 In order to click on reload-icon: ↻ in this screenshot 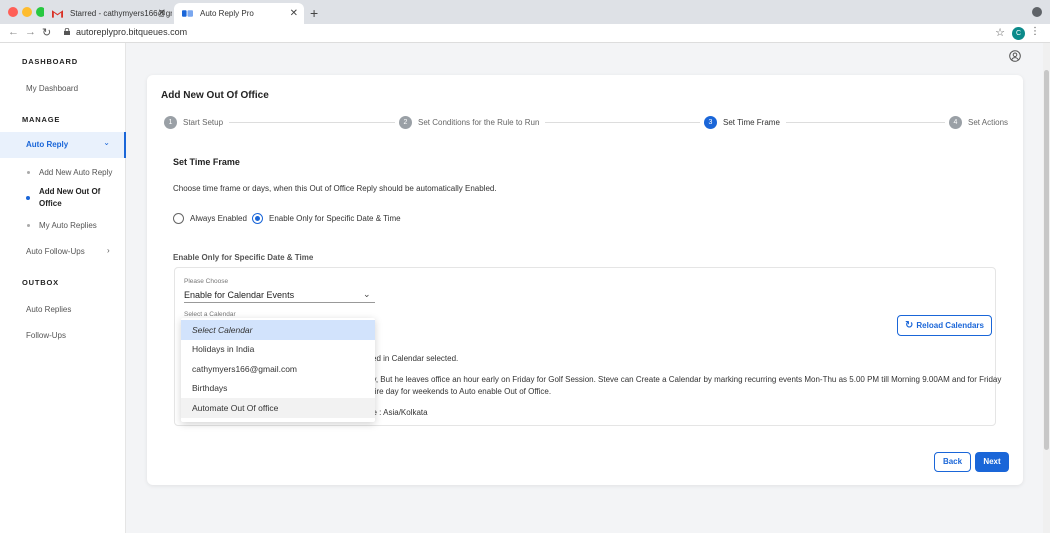, I will do `click(46, 32)`.